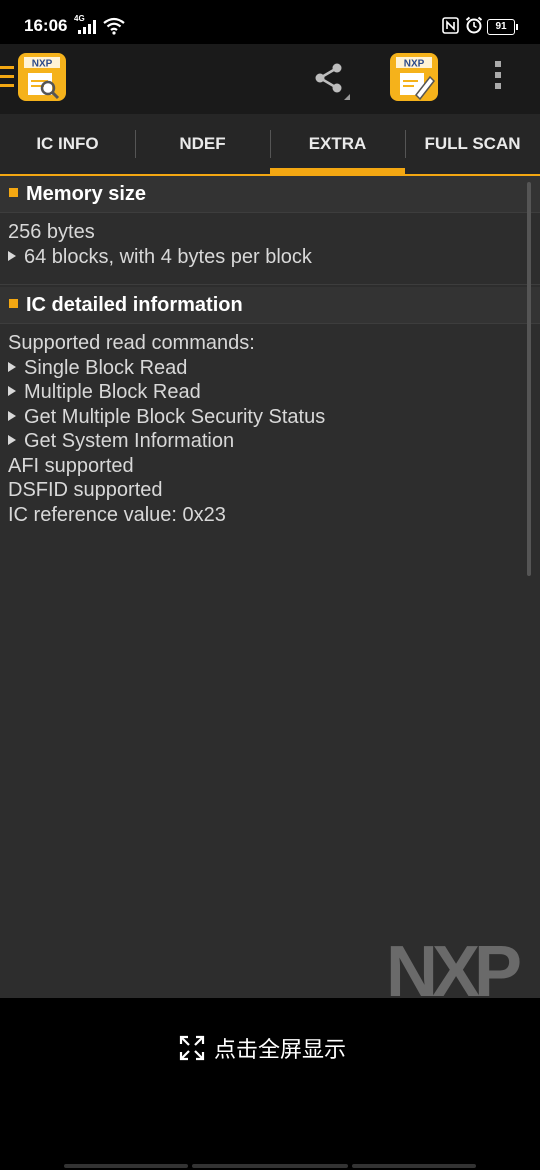 This screenshot has width=540, height=1170. Describe the element at coordinates (498, 79) in the screenshot. I see `more-options-icon` at that location.